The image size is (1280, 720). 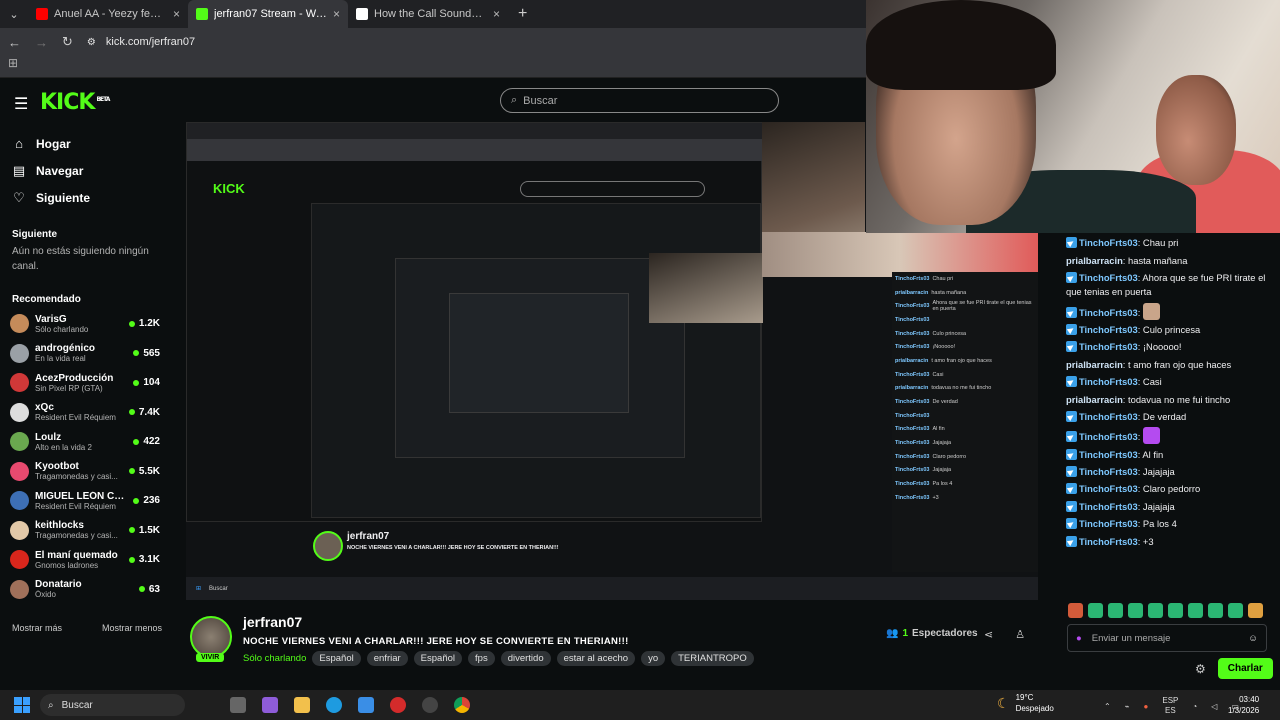 What do you see at coordinates (1253, 638) in the screenshot?
I see `emoji-icon: ☺` at bounding box center [1253, 638].